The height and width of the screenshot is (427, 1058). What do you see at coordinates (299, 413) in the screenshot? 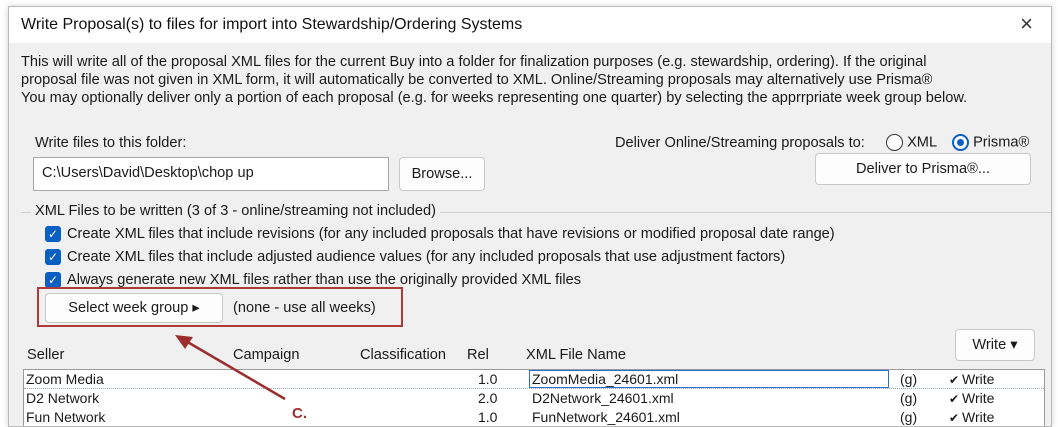
I see `annotation-label: C.` at bounding box center [299, 413].